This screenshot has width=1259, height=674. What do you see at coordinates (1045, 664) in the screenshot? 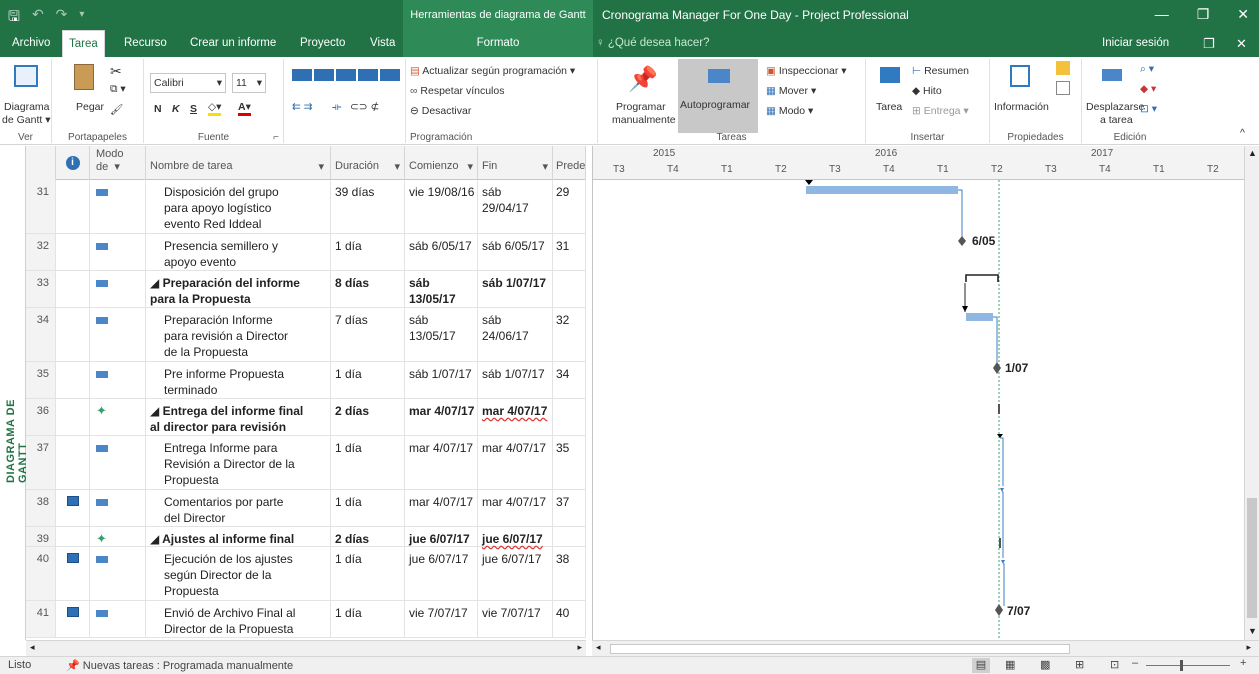
I see `view-team-planner-icon: ▩` at bounding box center [1045, 664].